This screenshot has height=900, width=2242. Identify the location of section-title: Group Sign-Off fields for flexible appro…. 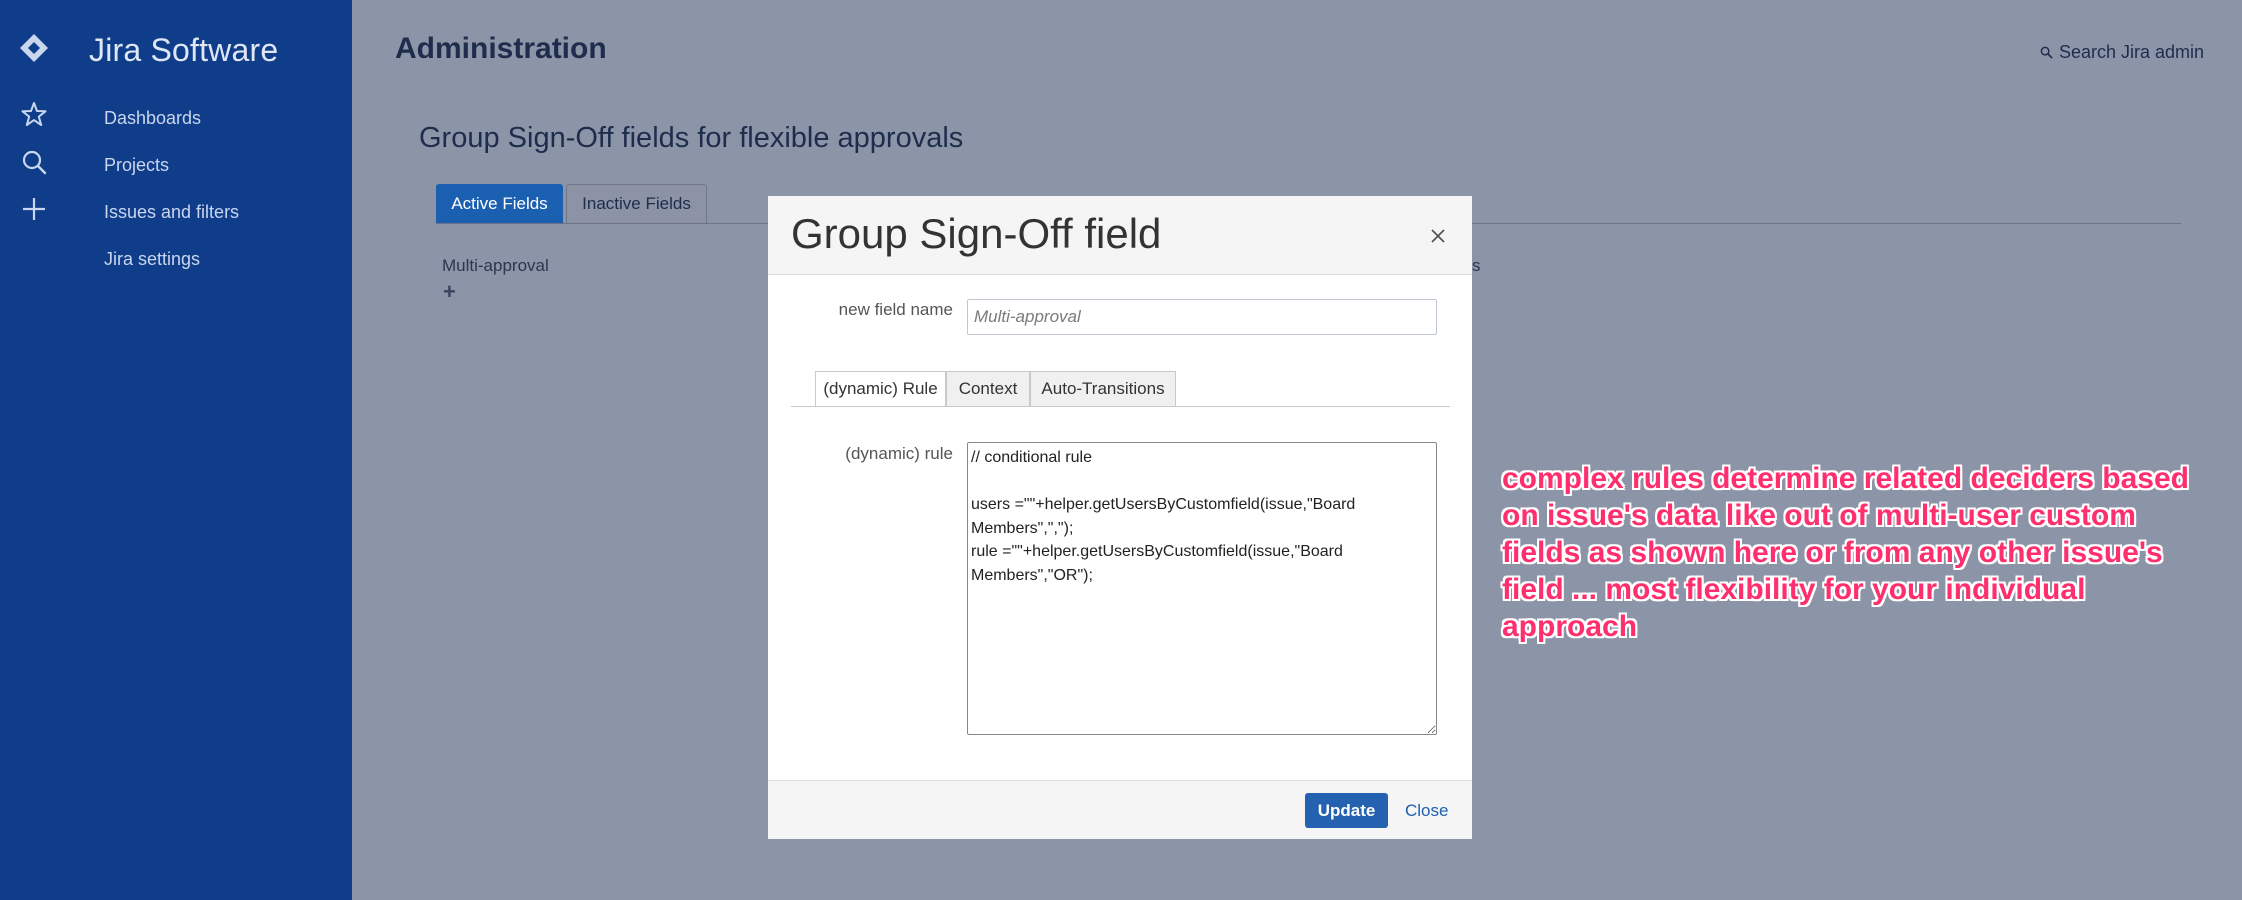
(691, 138).